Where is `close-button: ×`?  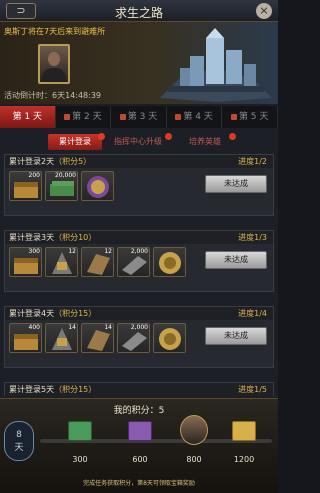 close-button: × is located at coordinates (264, 11).